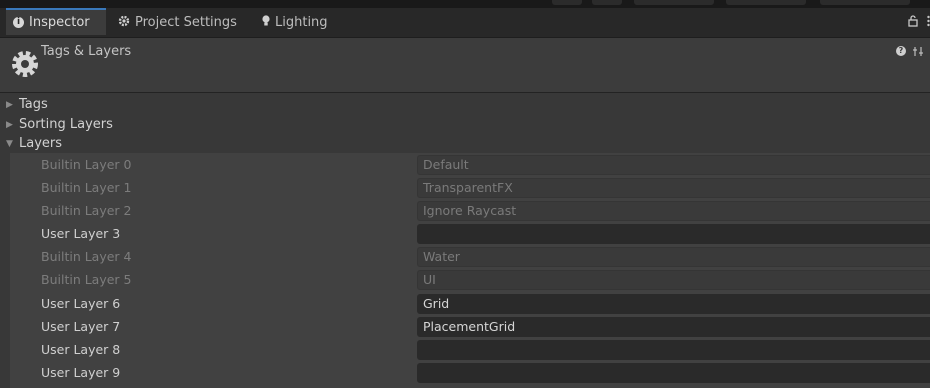  I want to click on lock-icon, so click(913, 22).